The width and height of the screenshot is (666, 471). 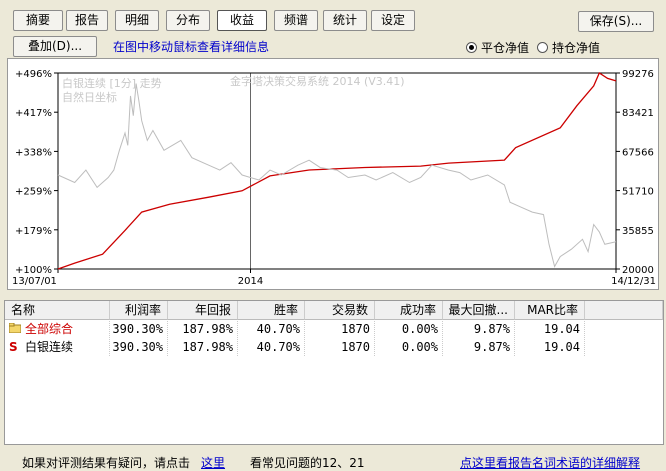 I want to click on footer-question-text: 如果对评测结果有疑问，请点击, so click(x=106, y=463).